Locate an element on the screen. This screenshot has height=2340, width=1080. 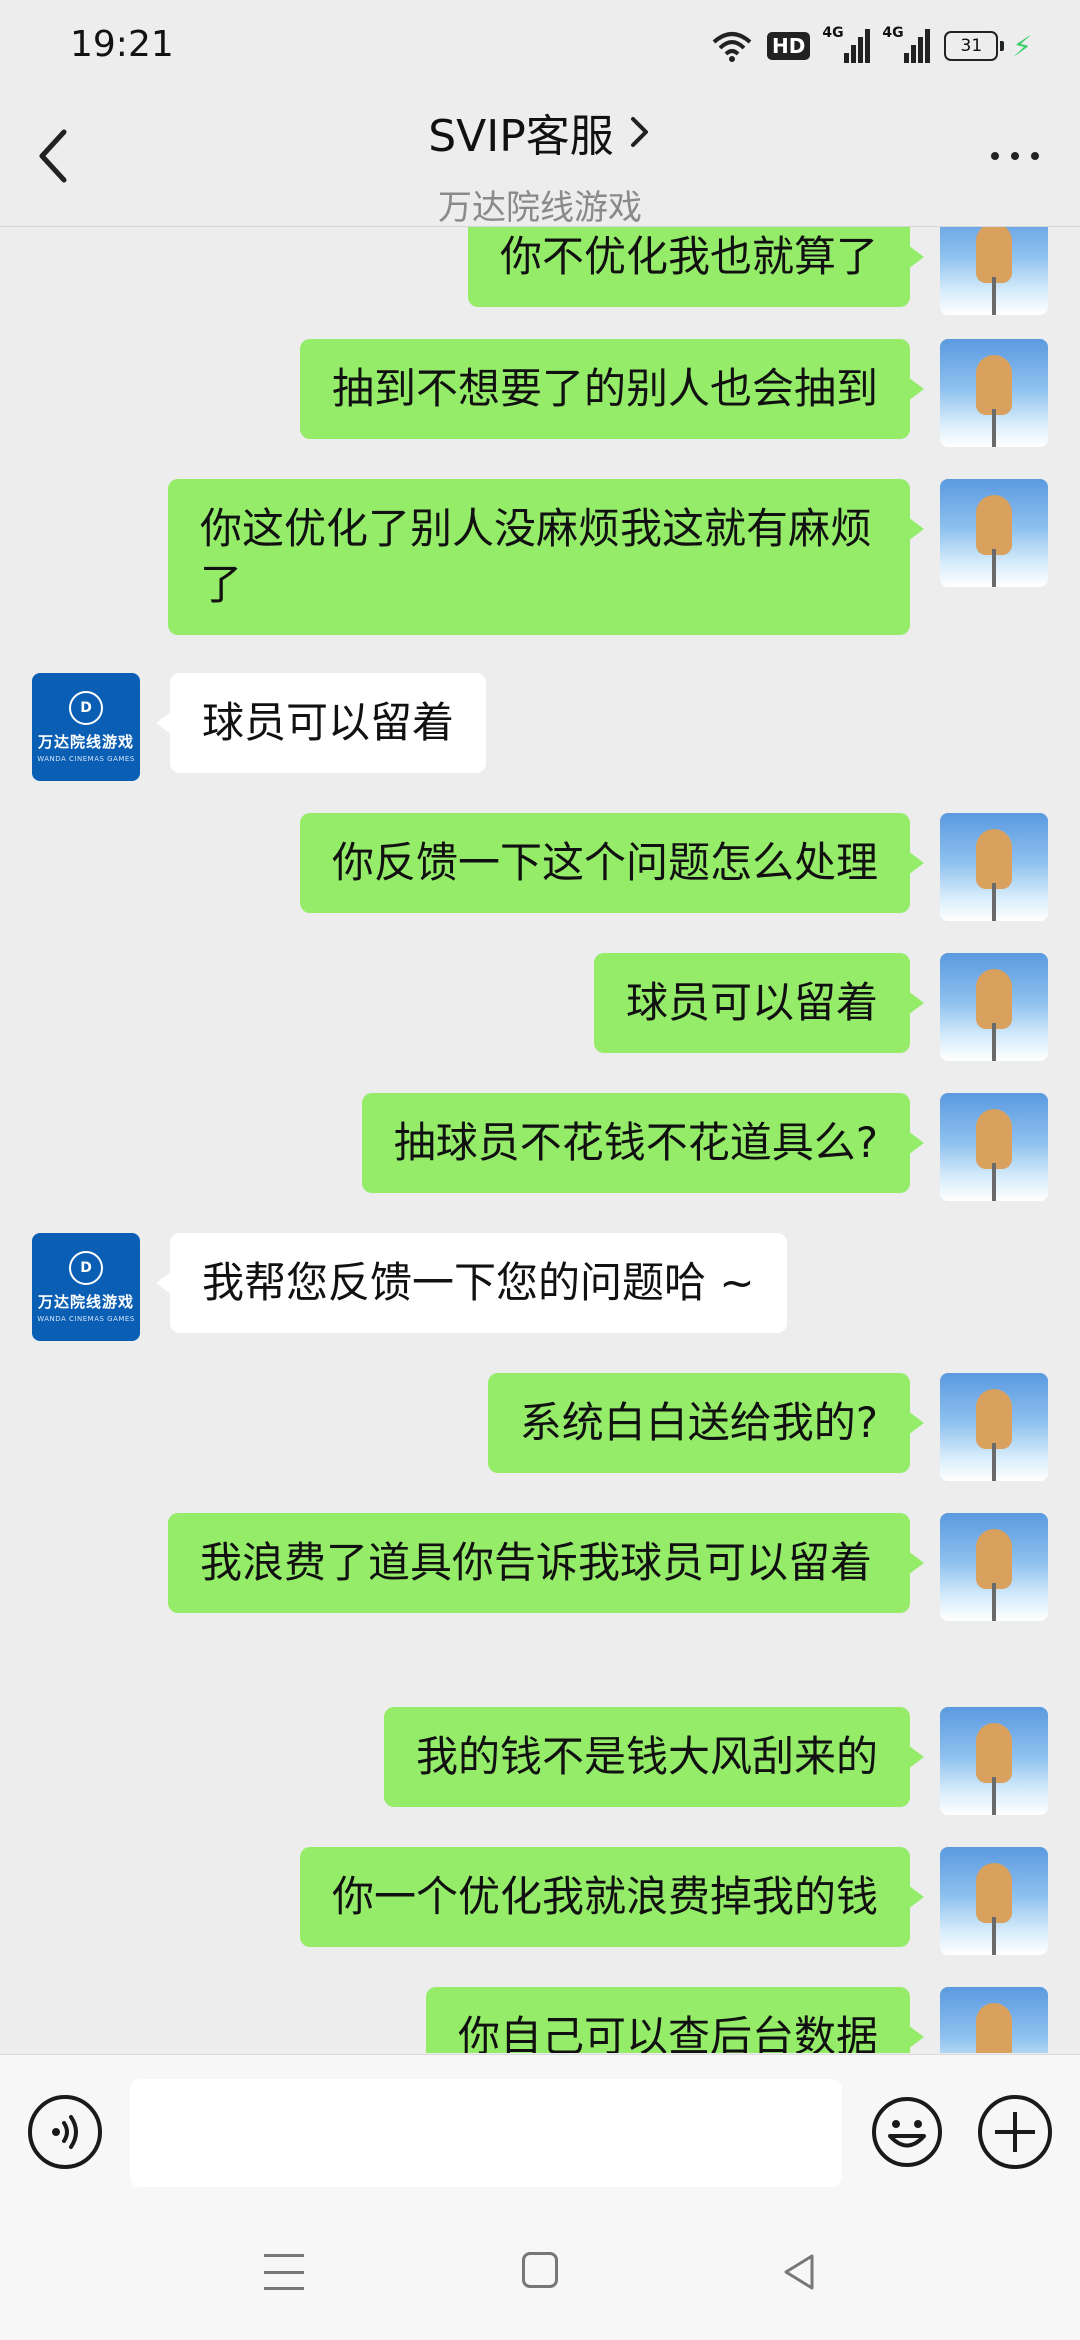
page-title: SVIP客服 is located at coordinates (540, 132).